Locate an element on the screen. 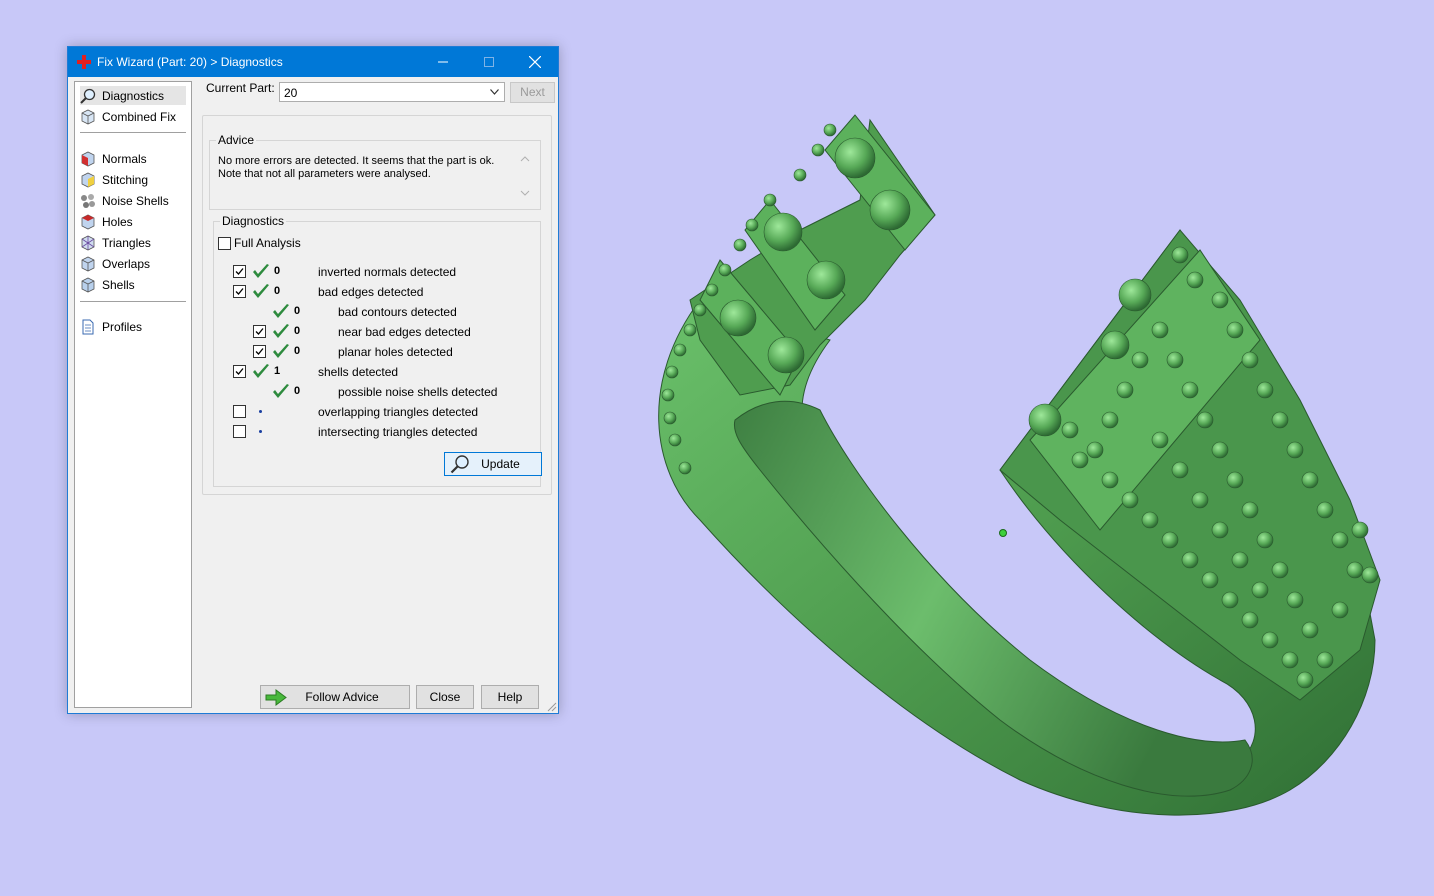  holes-cube-icon is located at coordinates (88, 221).